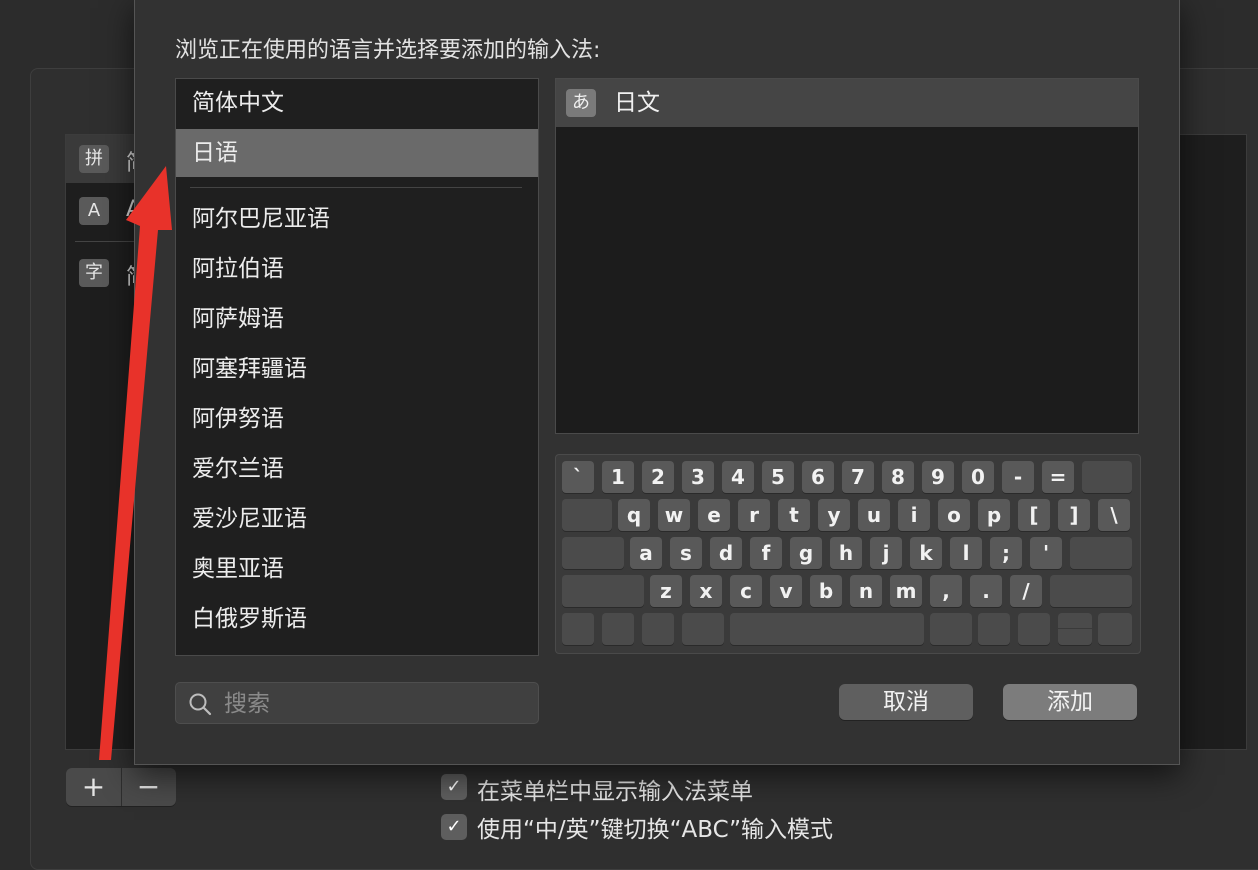 This screenshot has height=870, width=1258. I want to click on arrow-up-down-key, so click(1075, 629).